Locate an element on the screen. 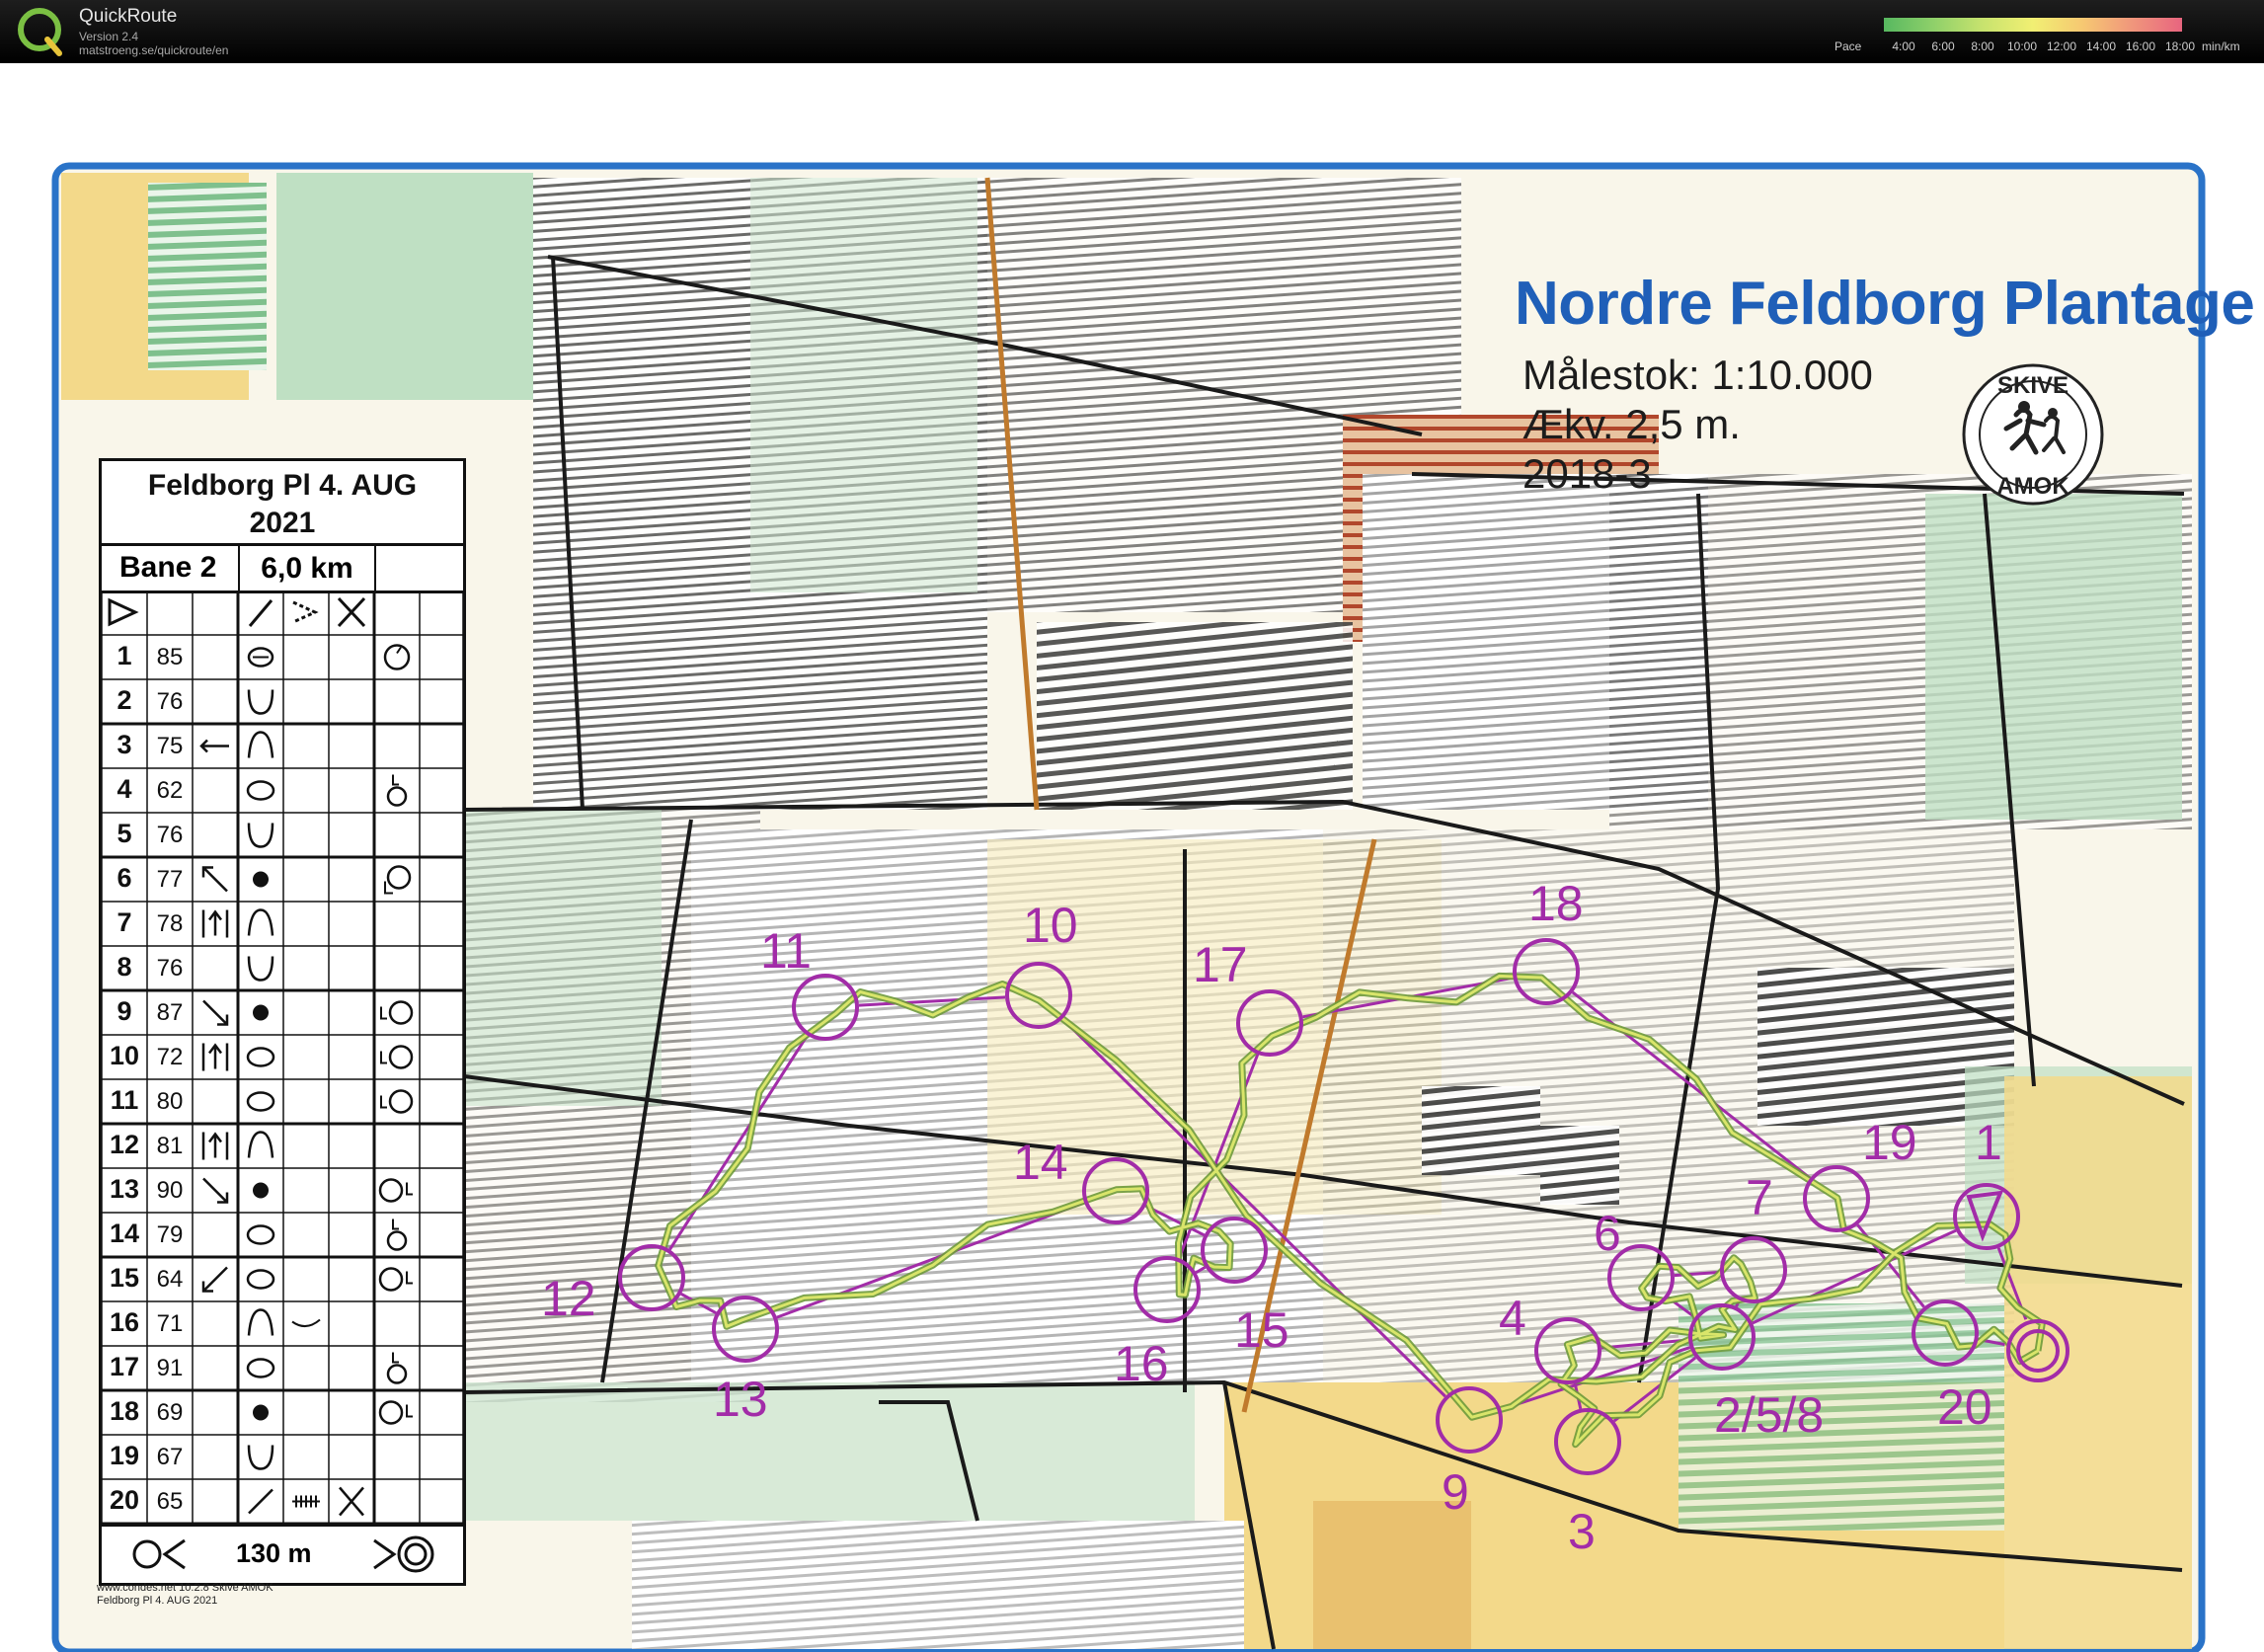 Image resolution: width=2264 pixels, height=1652 pixels. pace-tick: 14:00 is located at coordinates (2101, 46).